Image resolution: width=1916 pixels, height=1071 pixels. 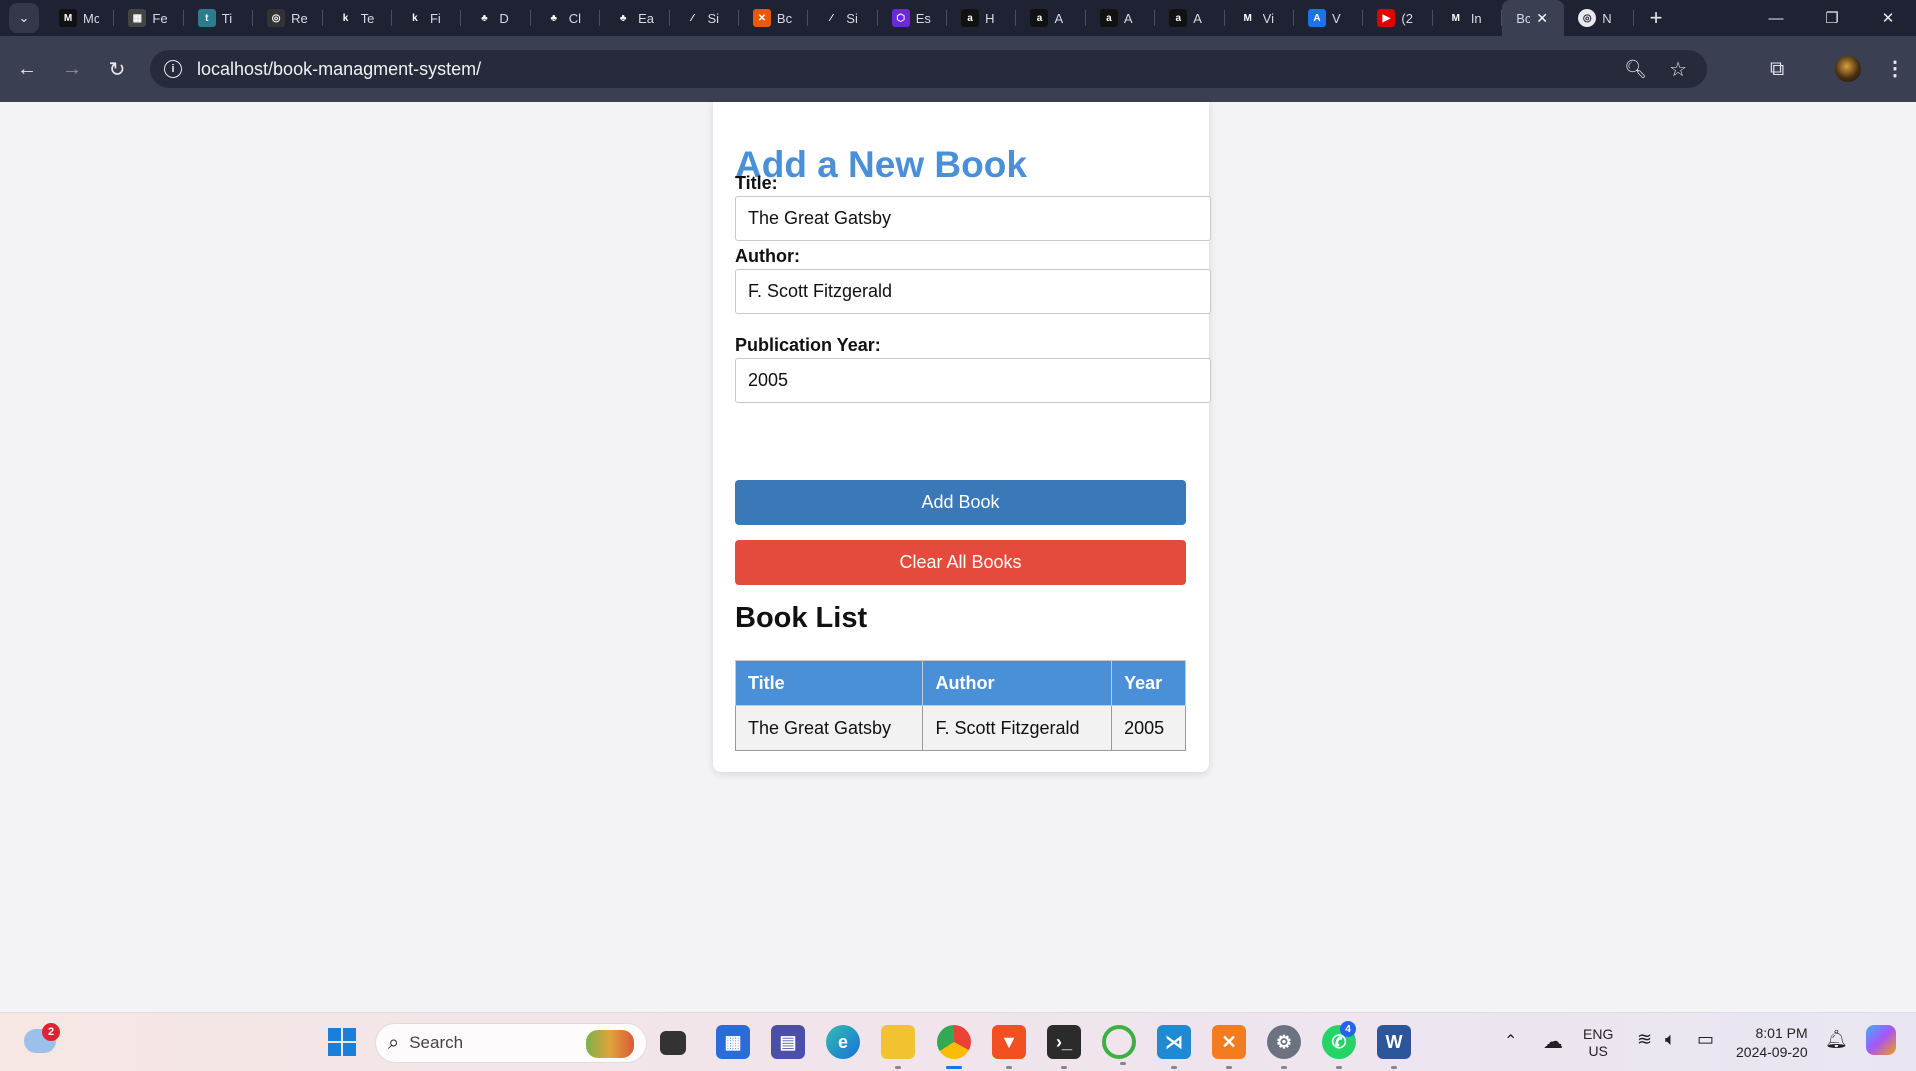 I want to click on browser-tab: M In, so click(x=1468, y=18).